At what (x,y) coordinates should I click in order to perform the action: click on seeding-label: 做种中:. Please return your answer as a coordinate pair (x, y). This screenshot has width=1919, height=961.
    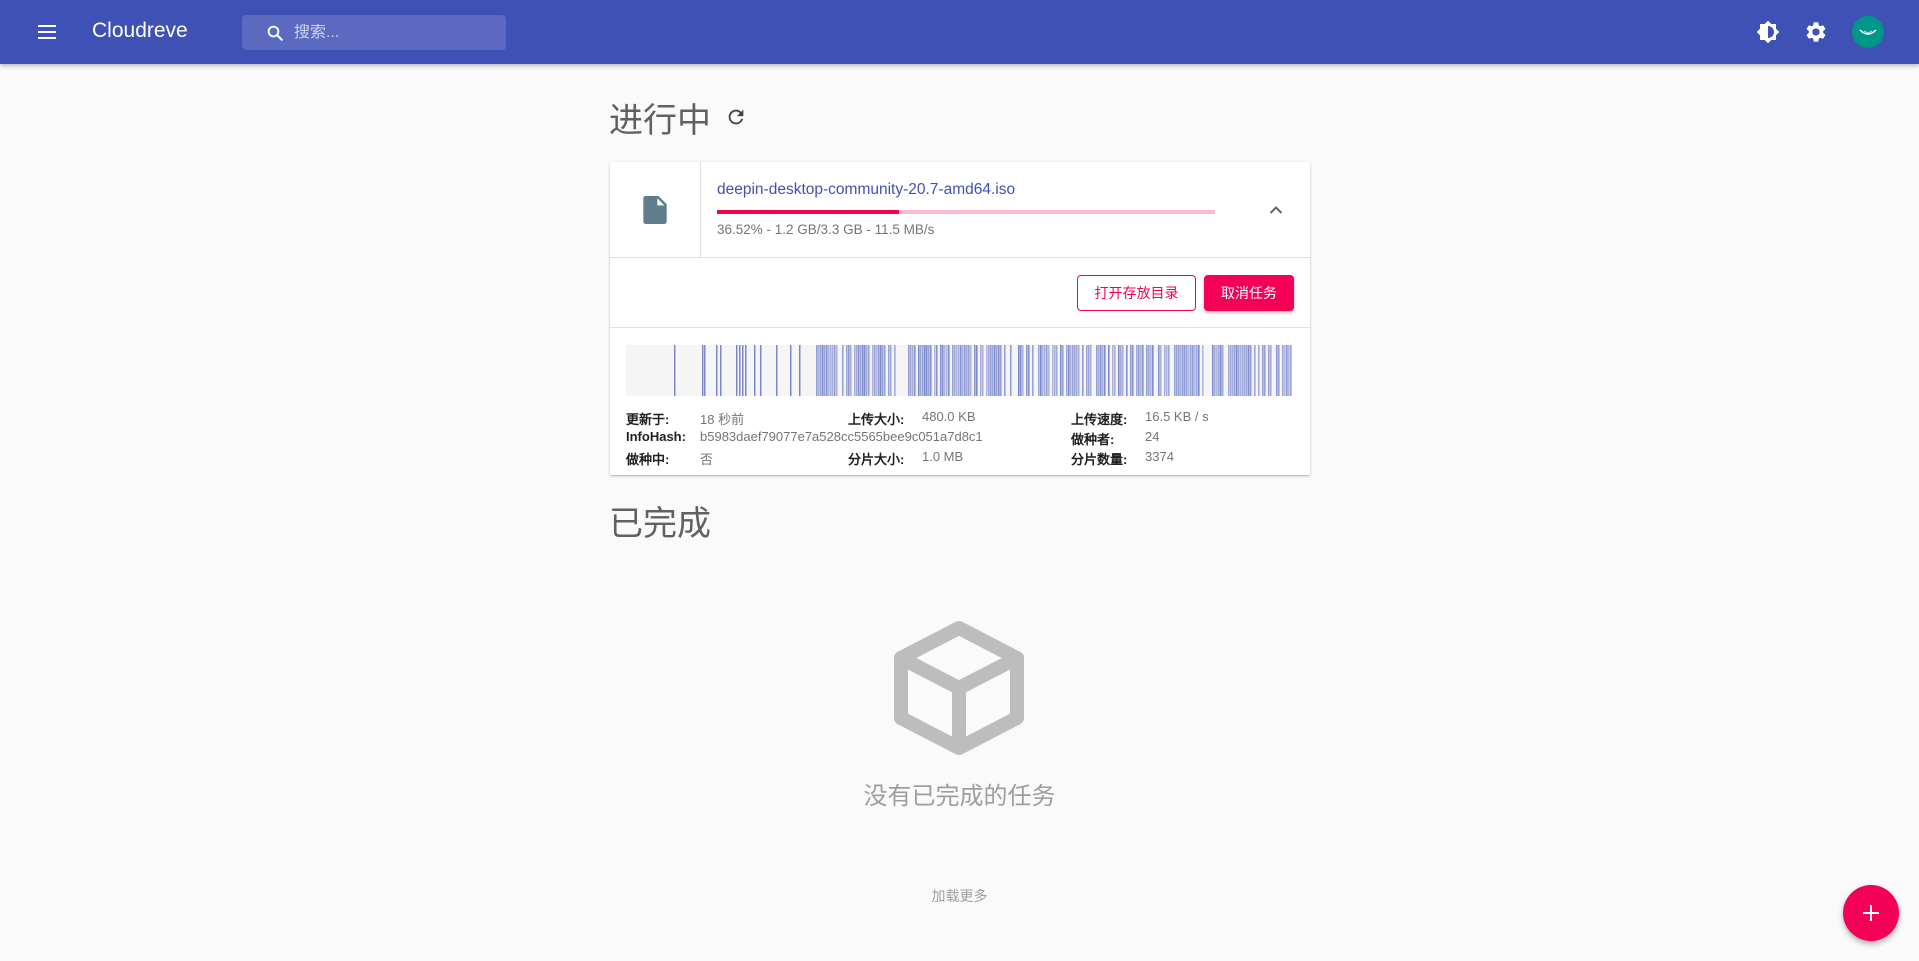
    Looking at the image, I should click on (648, 459).